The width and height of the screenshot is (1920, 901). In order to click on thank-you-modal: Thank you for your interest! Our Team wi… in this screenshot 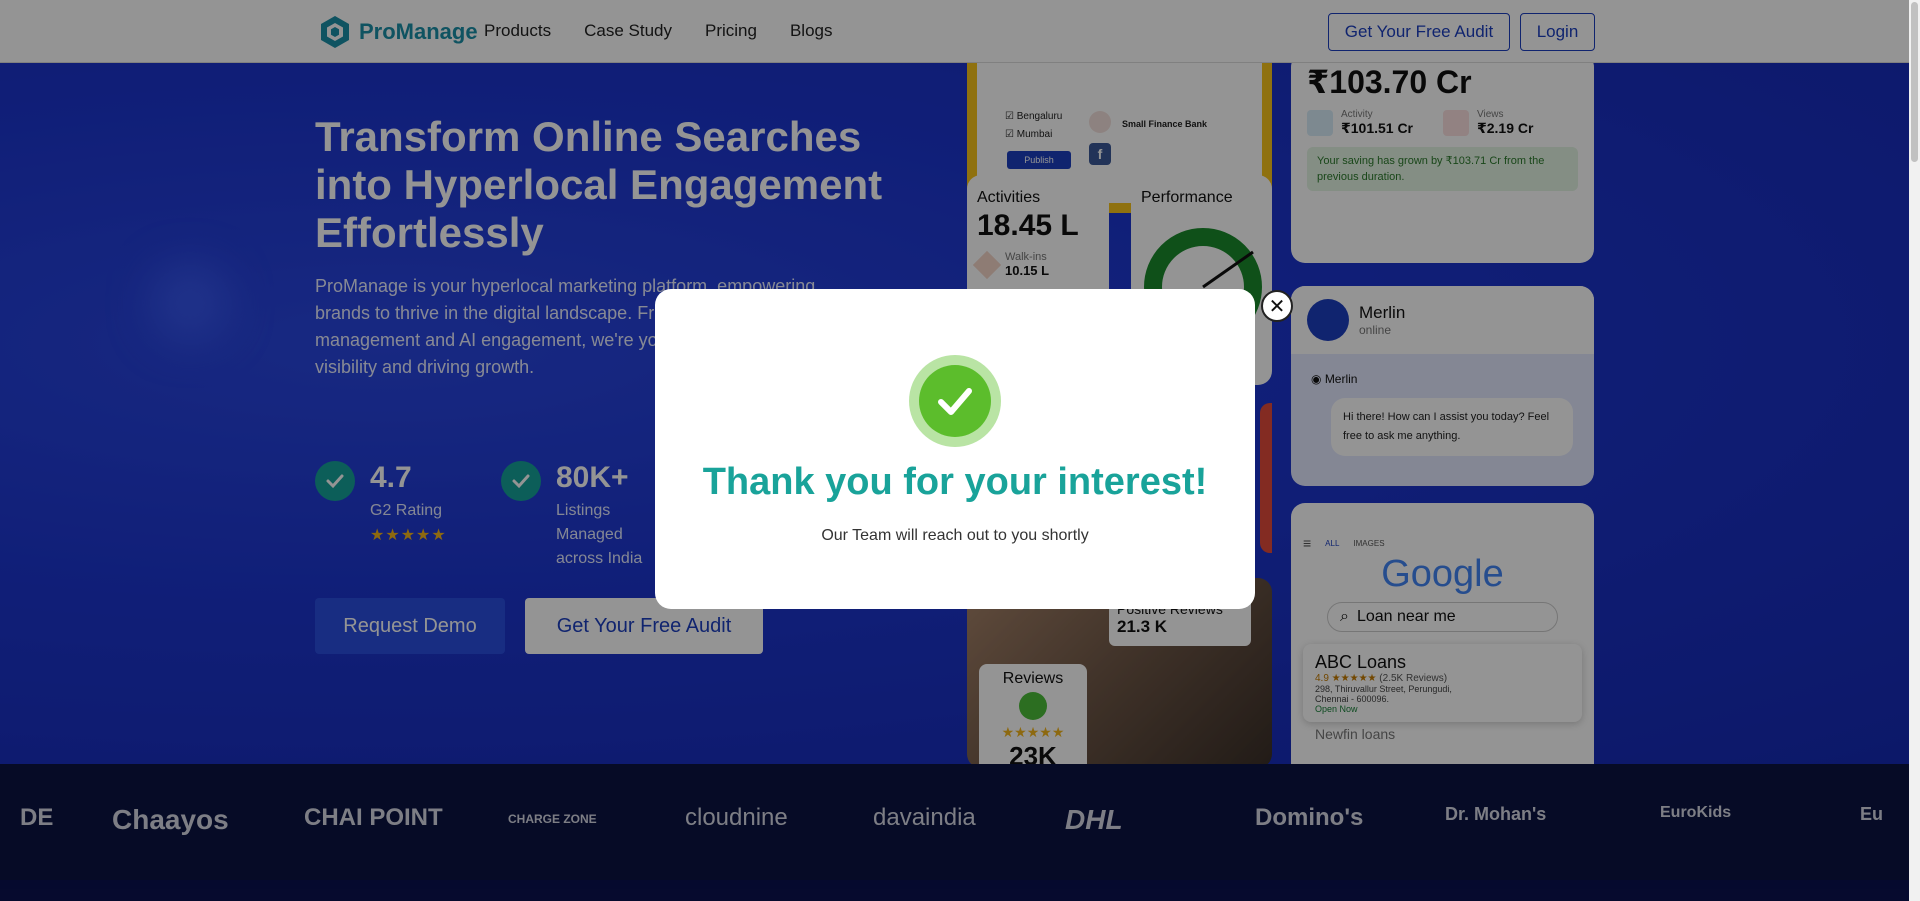, I will do `click(955, 449)`.